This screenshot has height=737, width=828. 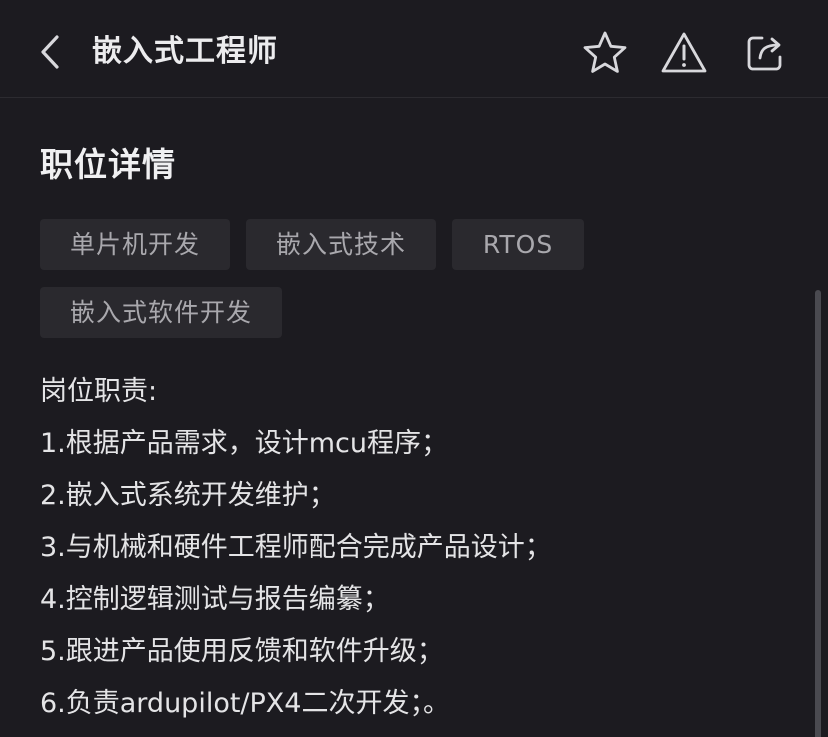 What do you see at coordinates (245, 703) in the screenshot?
I see `description-line: 6.负责ardupilot/PX4二次开发；。` at bounding box center [245, 703].